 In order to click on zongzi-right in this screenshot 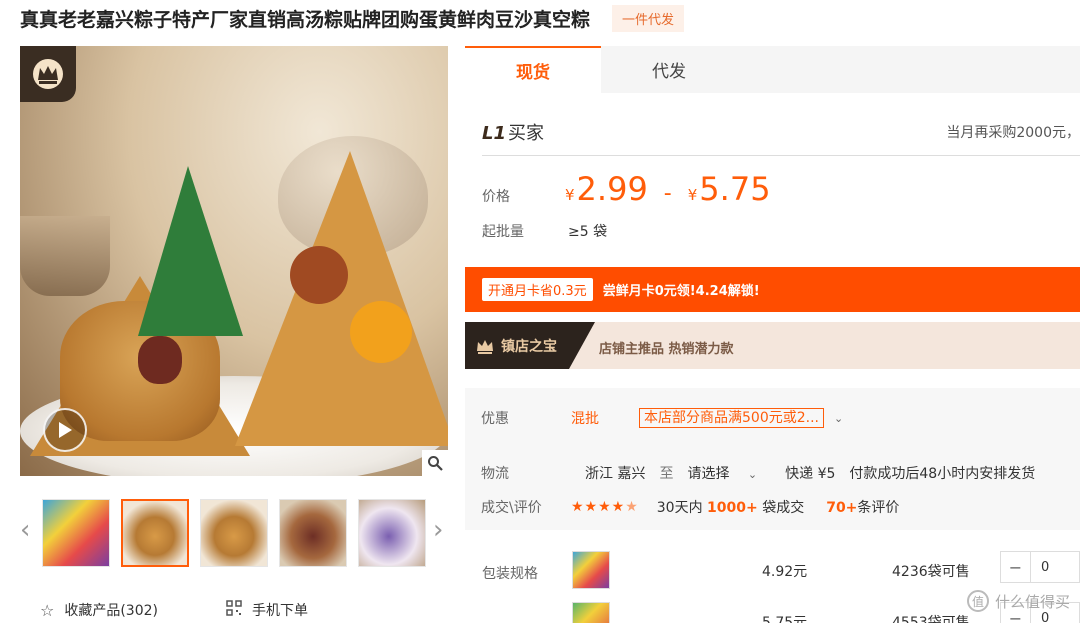, I will do `click(341, 298)`.